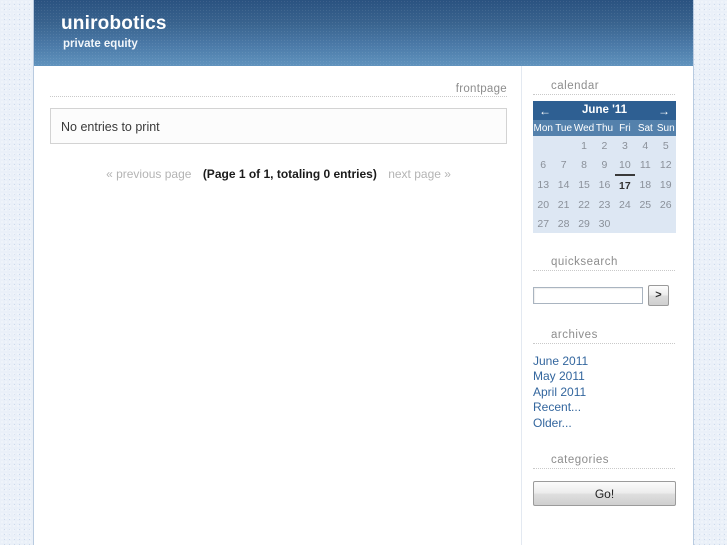 The width and height of the screenshot is (727, 545). What do you see at coordinates (625, 128) in the screenshot?
I see `calendar-weekday-fri: Fri` at bounding box center [625, 128].